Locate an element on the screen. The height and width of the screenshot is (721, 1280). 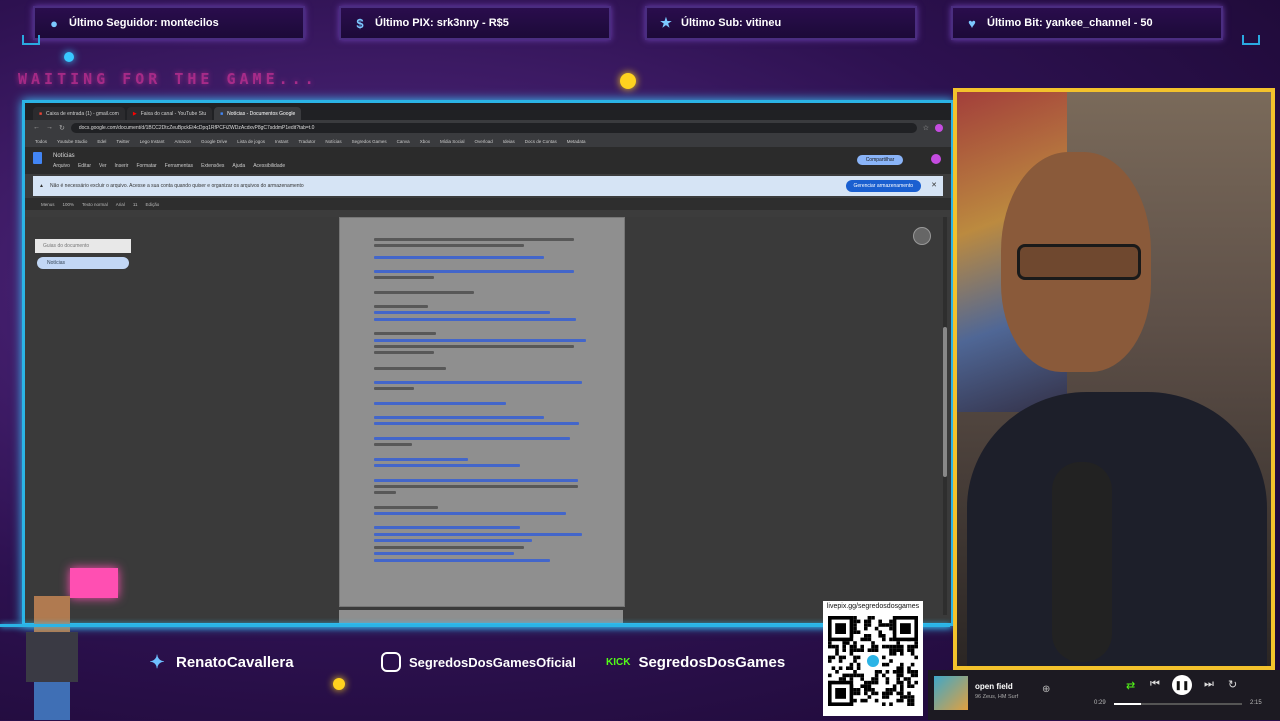
progress-track is located at coordinates (1178, 704).